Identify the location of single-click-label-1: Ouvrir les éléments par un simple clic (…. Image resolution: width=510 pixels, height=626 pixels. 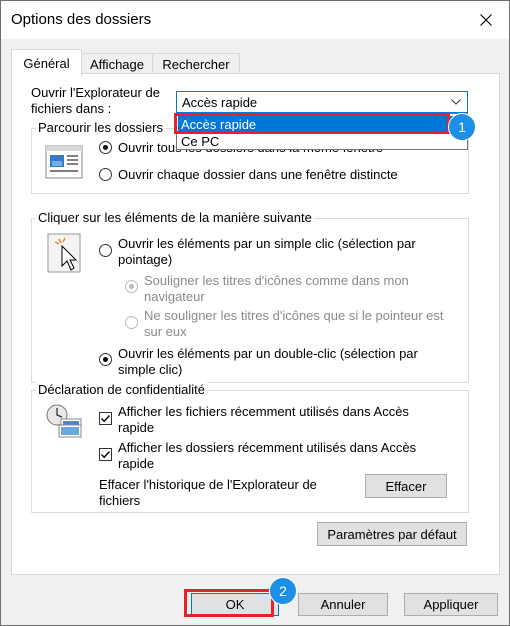
(267, 243).